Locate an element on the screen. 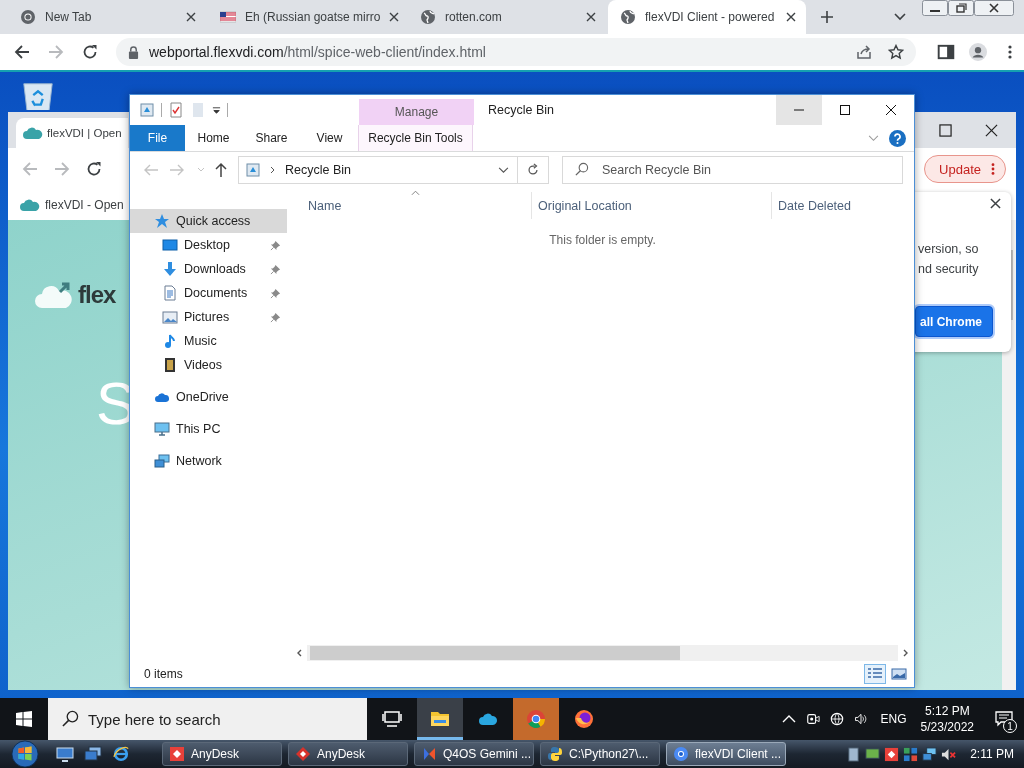 The width and height of the screenshot is (1024, 768). grid-icon is located at coordinates (911, 754).